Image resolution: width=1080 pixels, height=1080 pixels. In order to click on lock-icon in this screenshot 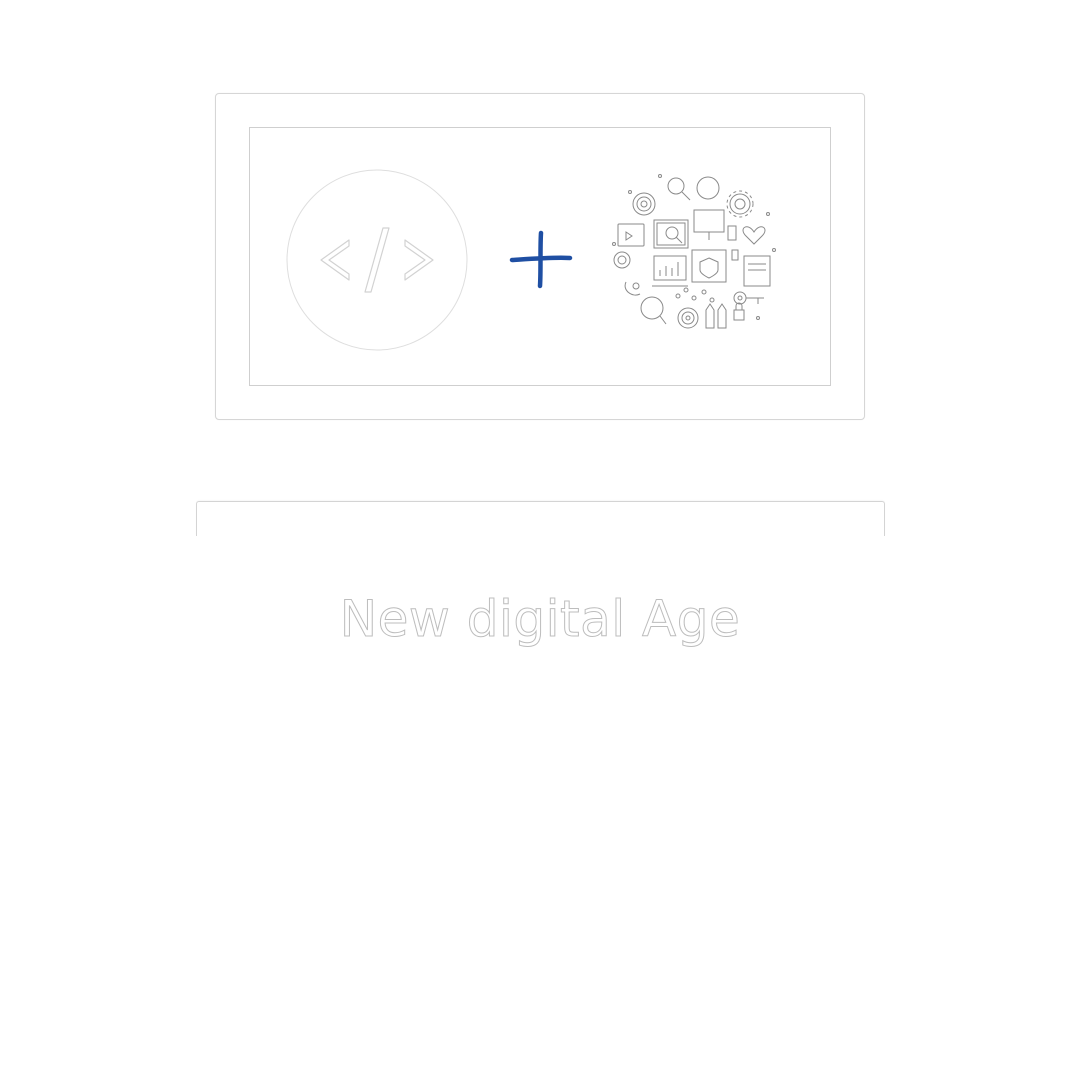, I will do `click(739, 311)`.